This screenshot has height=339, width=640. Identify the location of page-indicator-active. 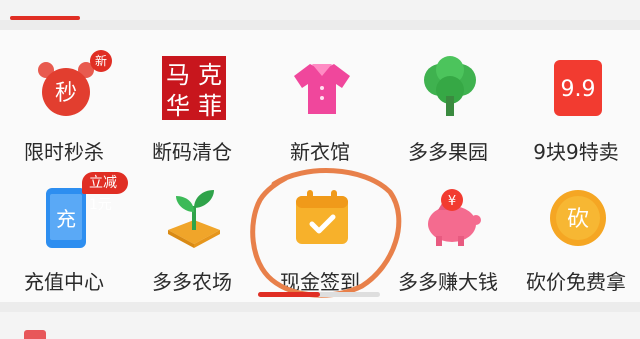
(289, 294).